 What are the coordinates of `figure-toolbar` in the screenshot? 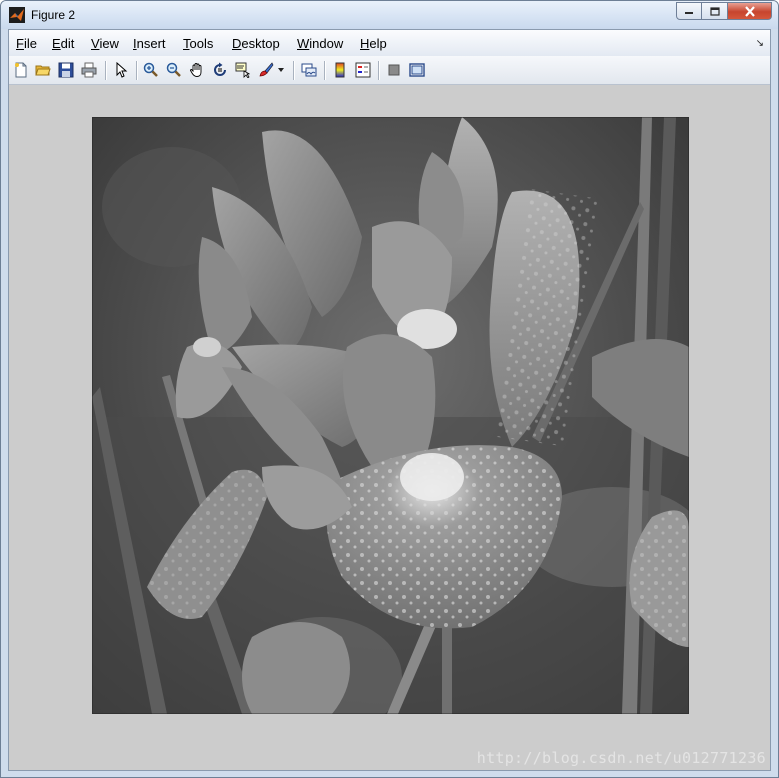 It's located at (389, 70).